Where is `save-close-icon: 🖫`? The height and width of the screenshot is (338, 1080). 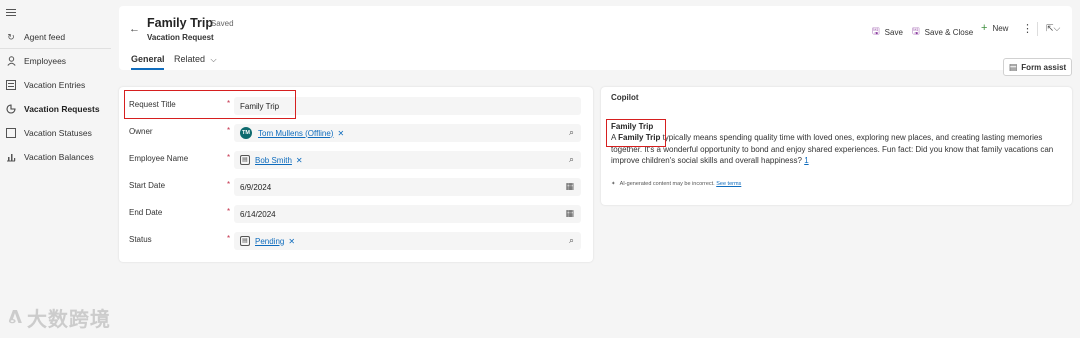 save-close-icon: 🖫 is located at coordinates (916, 31).